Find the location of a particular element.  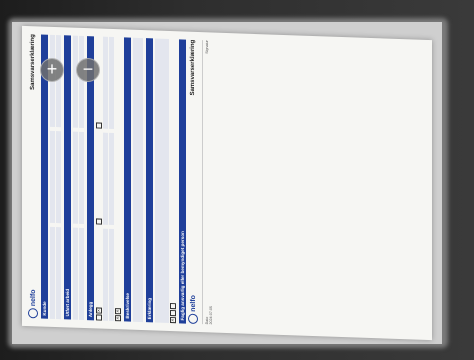

second-title: Samsvarserklæring is located at coordinates (193, 67).